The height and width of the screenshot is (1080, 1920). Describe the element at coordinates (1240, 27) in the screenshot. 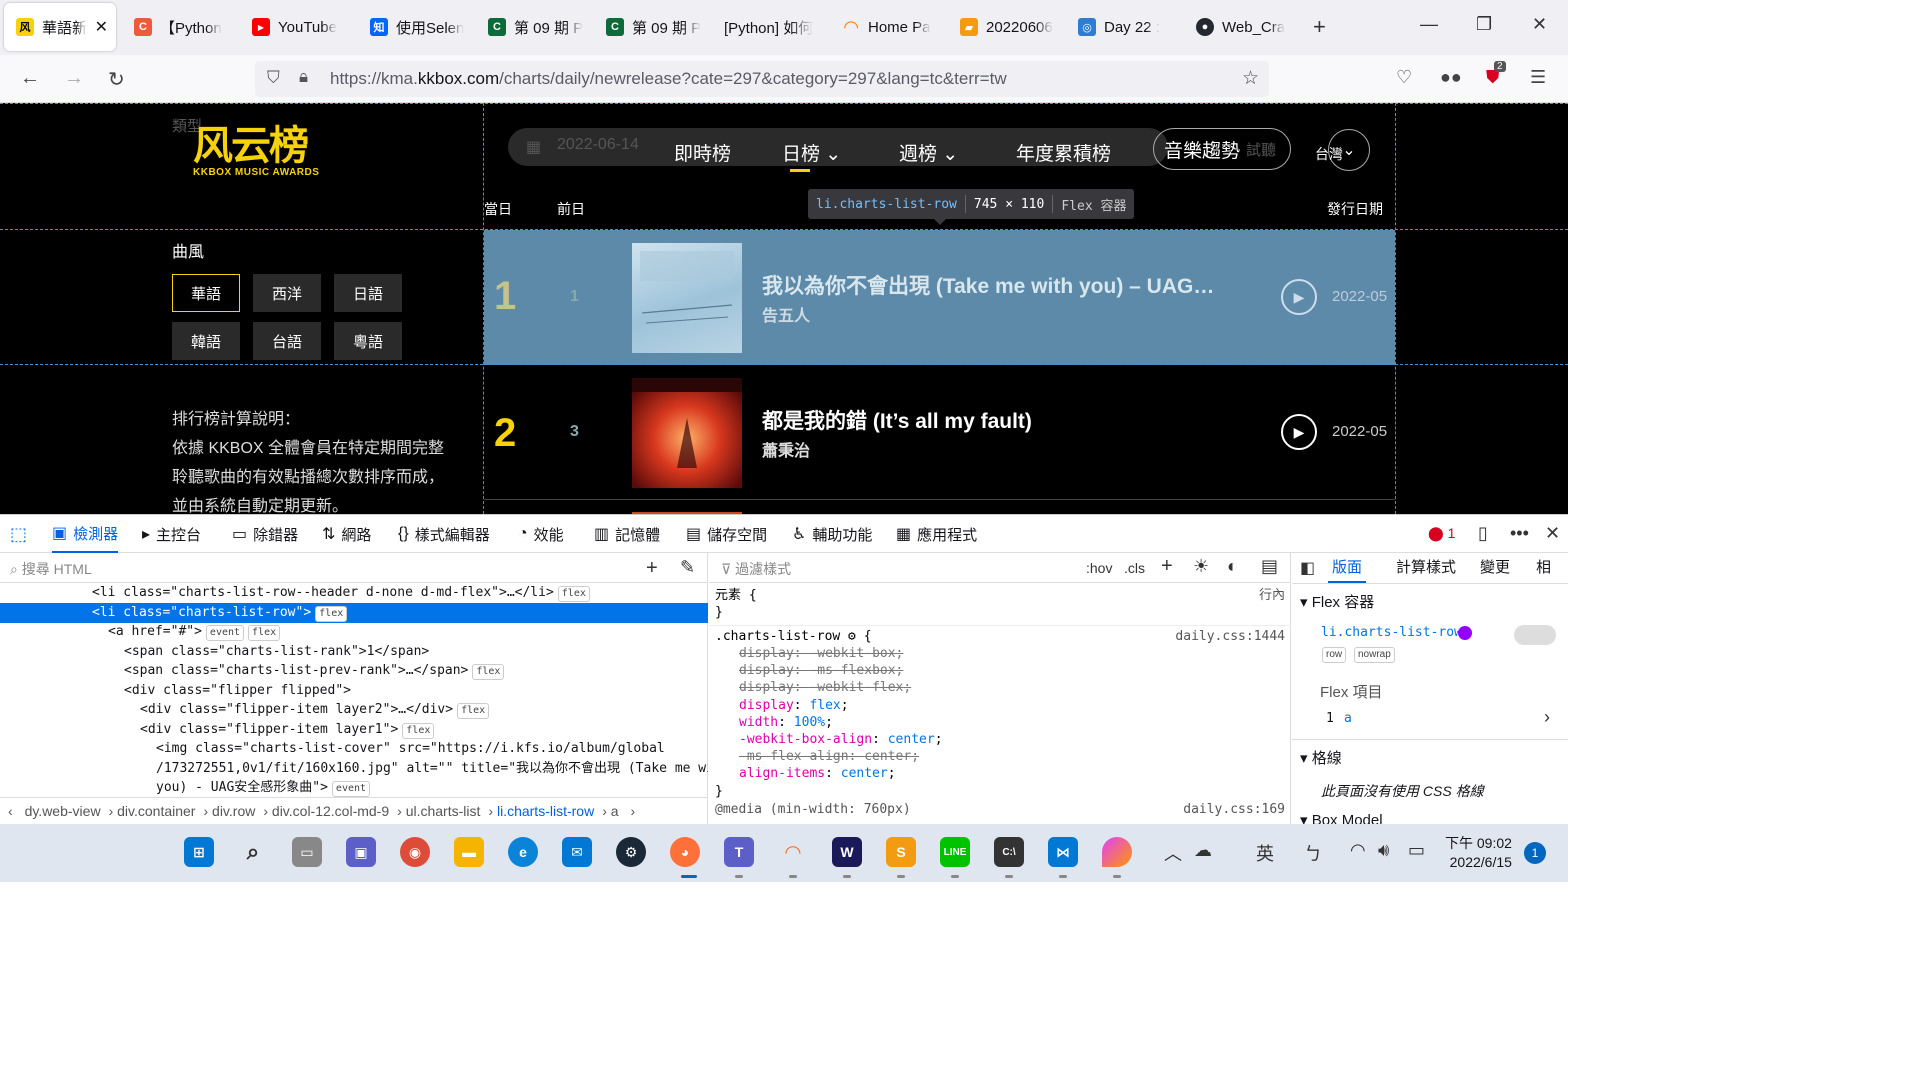

I see `browser-tab: ● Web_Cra` at that location.